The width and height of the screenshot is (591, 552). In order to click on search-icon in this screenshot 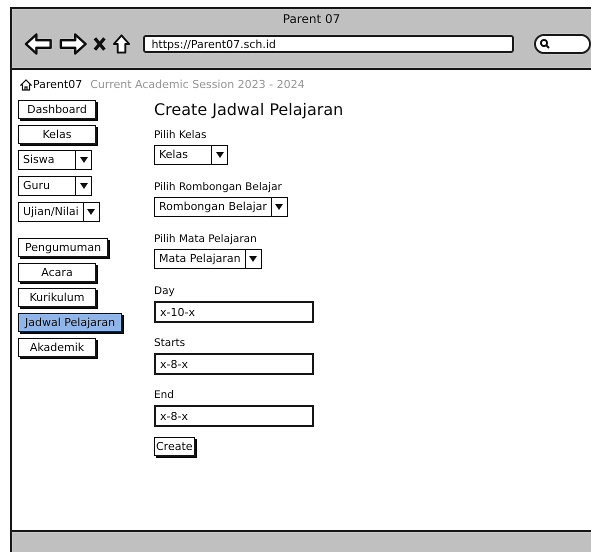, I will do `click(545, 44)`.